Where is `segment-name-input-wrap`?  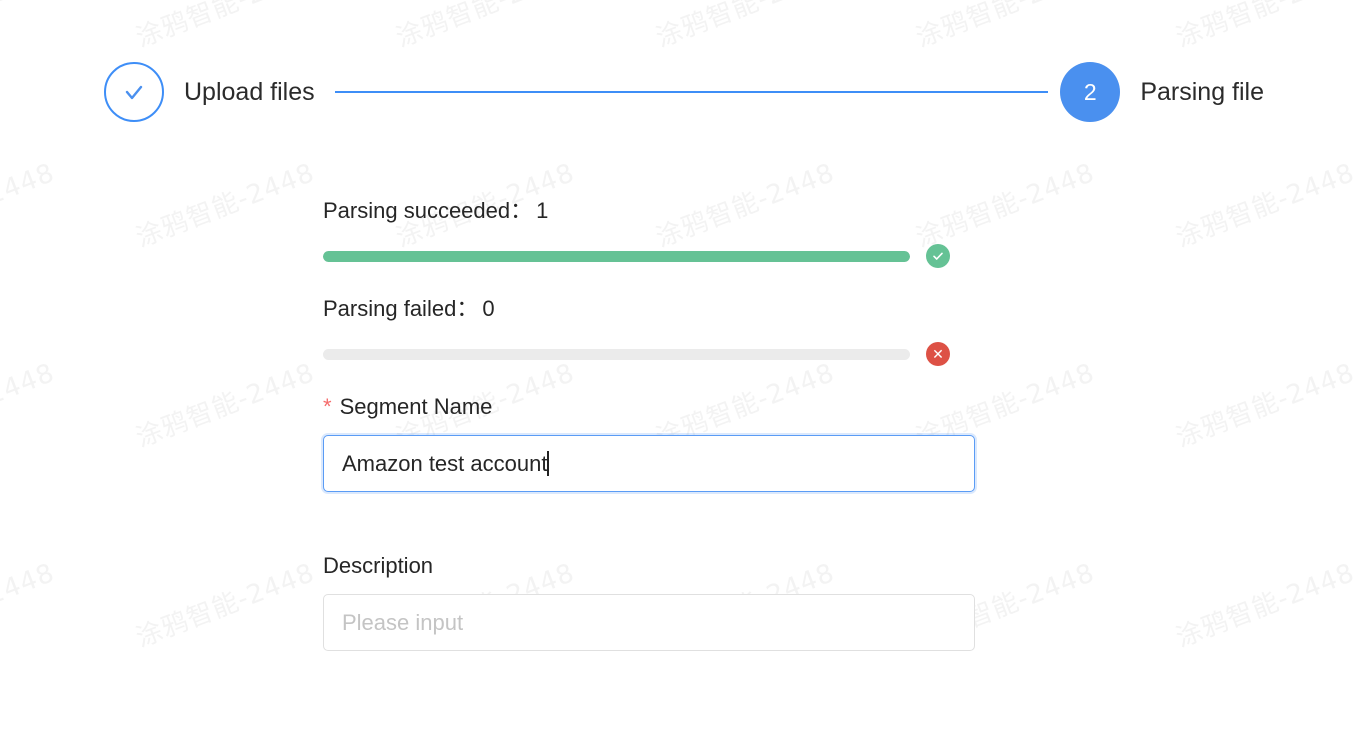 segment-name-input-wrap is located at coordinates (649, 463).